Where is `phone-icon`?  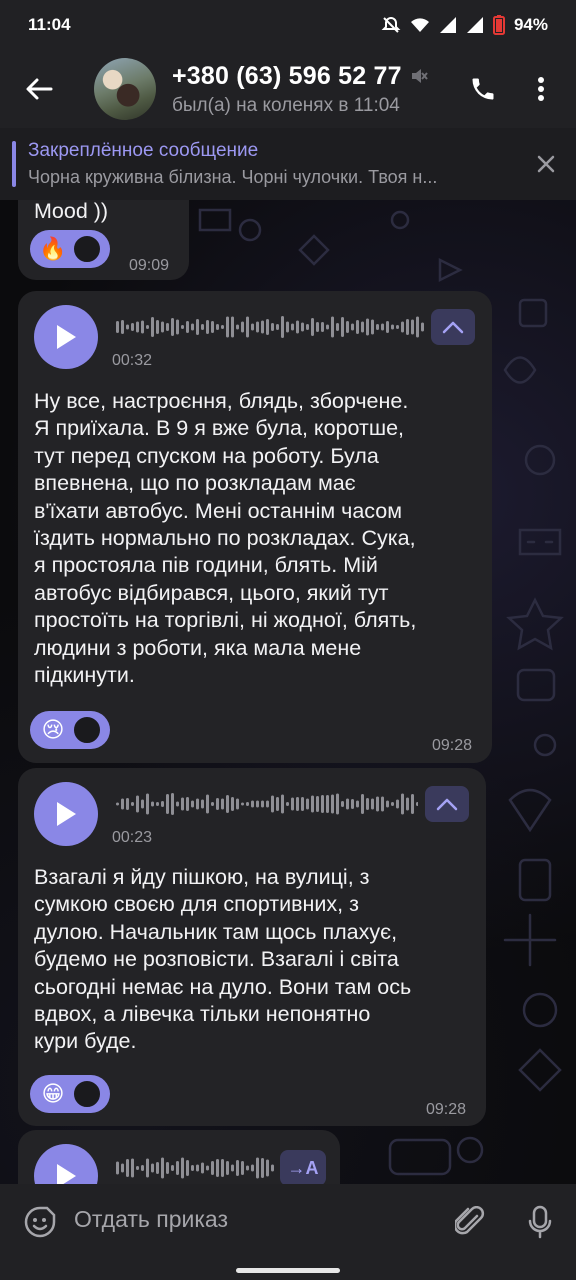 phone-icon is located at coordinates (483, 89).